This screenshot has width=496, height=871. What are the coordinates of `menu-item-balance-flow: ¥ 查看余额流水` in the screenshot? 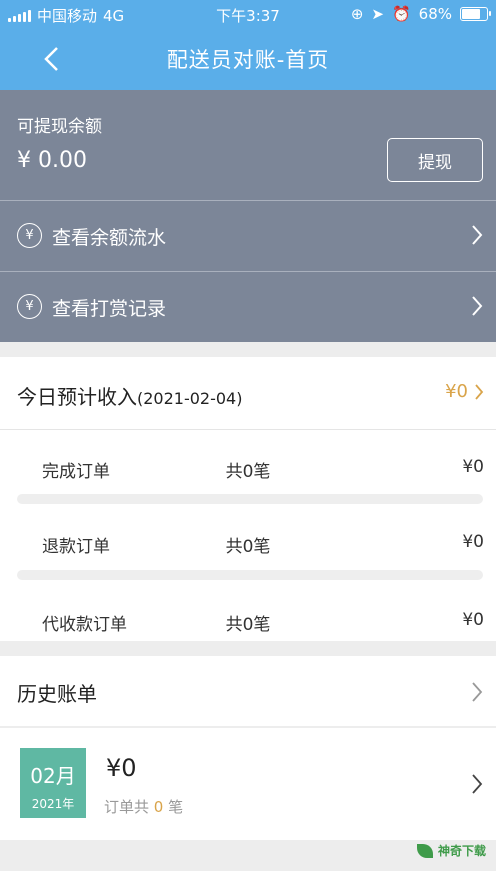 It's located at (248, 235).